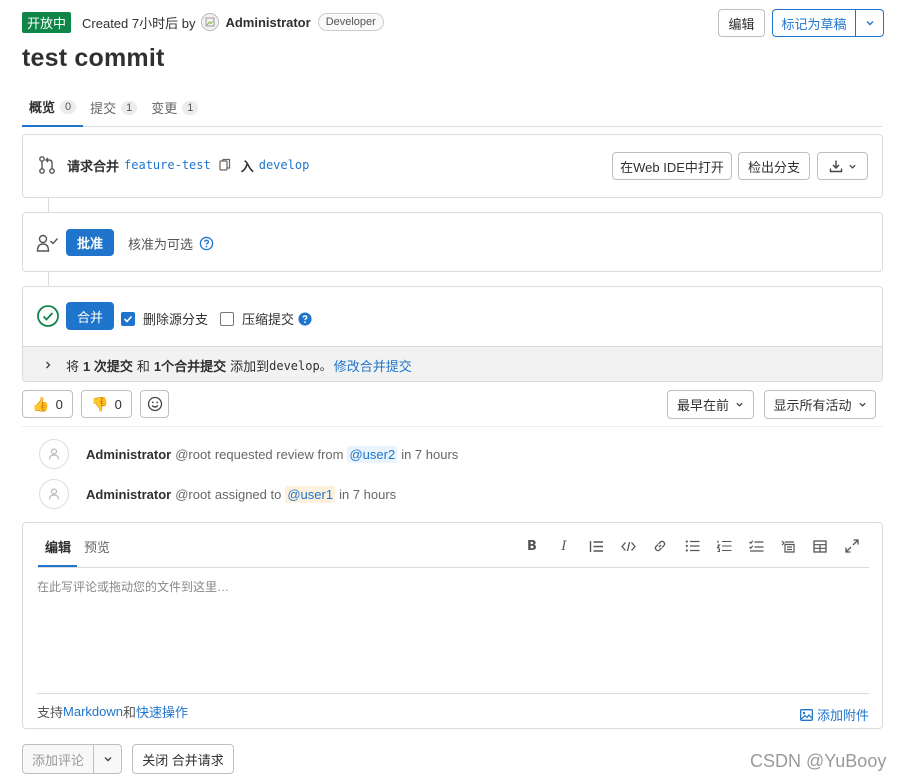 Image resolution: width=902 pixels, height=782 pixels. Describe the element at coordinates (741, 23) in the screenshot. I see `edit-button: 编辑` at that location.